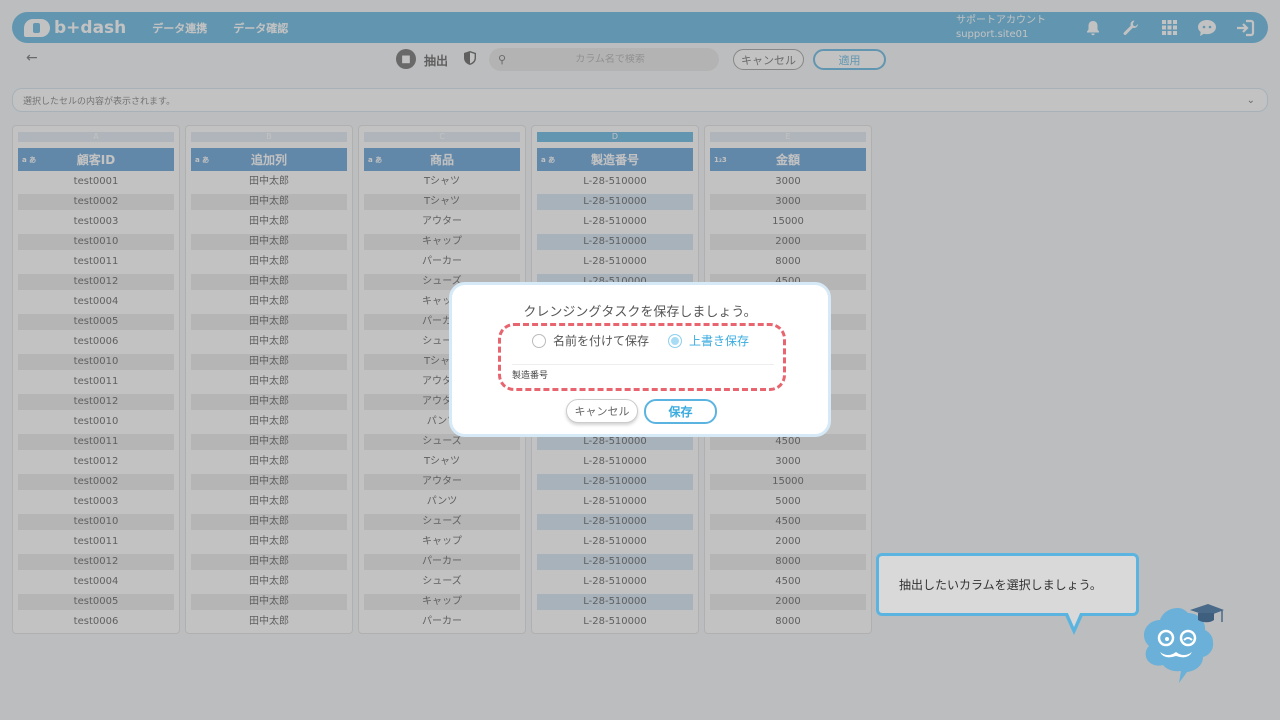 This screenshot has width=1280, height=720. I want to click on option-save-as: 名前を付けて保存, so click(590, 340).